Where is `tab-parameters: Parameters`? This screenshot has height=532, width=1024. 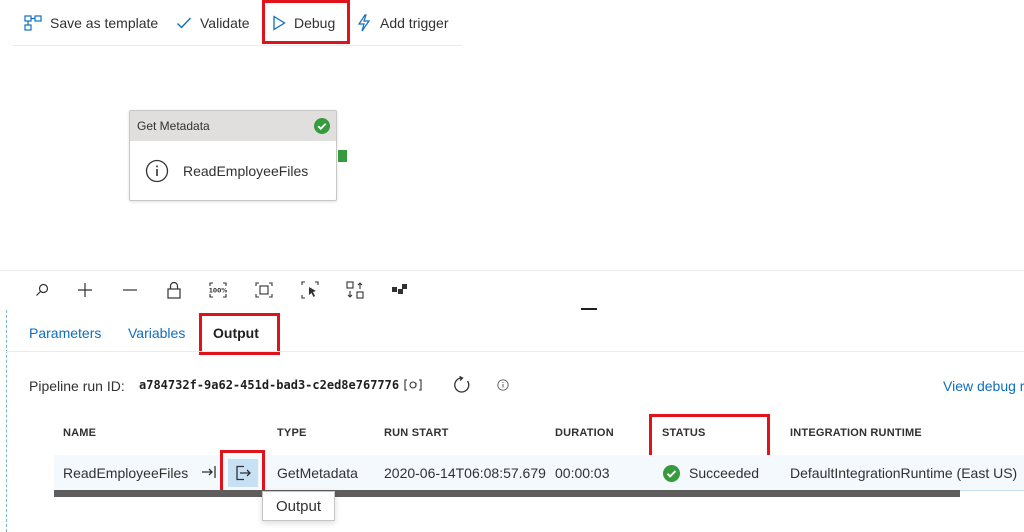
tab-parameters: Parameters is located at coordinates (65, 333).